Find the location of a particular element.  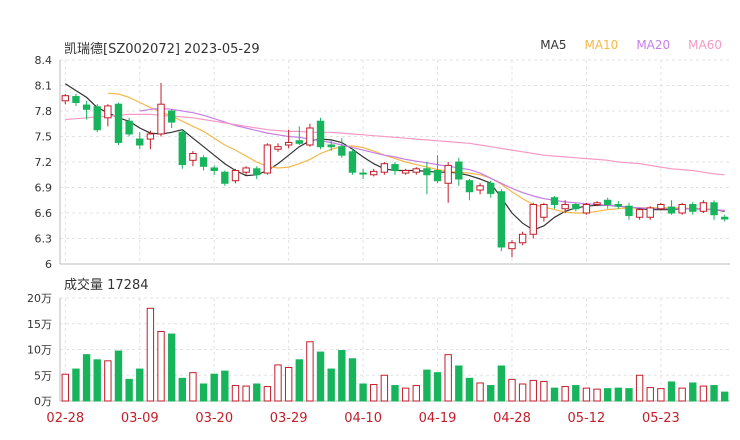

date-tick-label: 04-28 is located at coordinates (512, 418).